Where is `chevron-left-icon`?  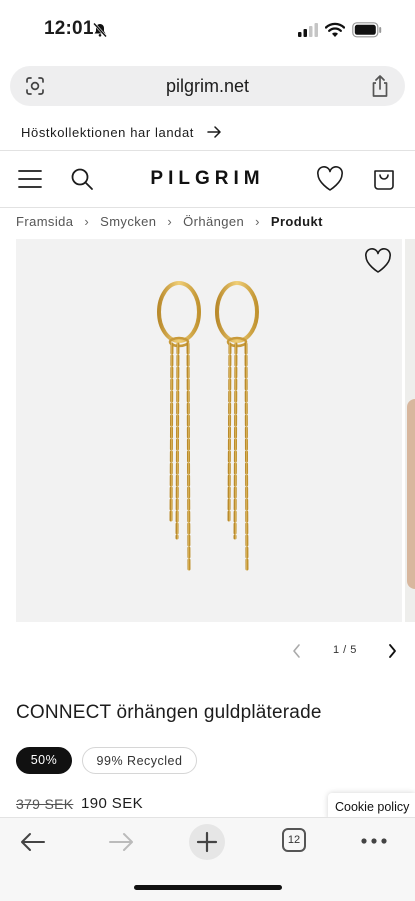
chevron-left-icon is located at coordinates (297, 651).